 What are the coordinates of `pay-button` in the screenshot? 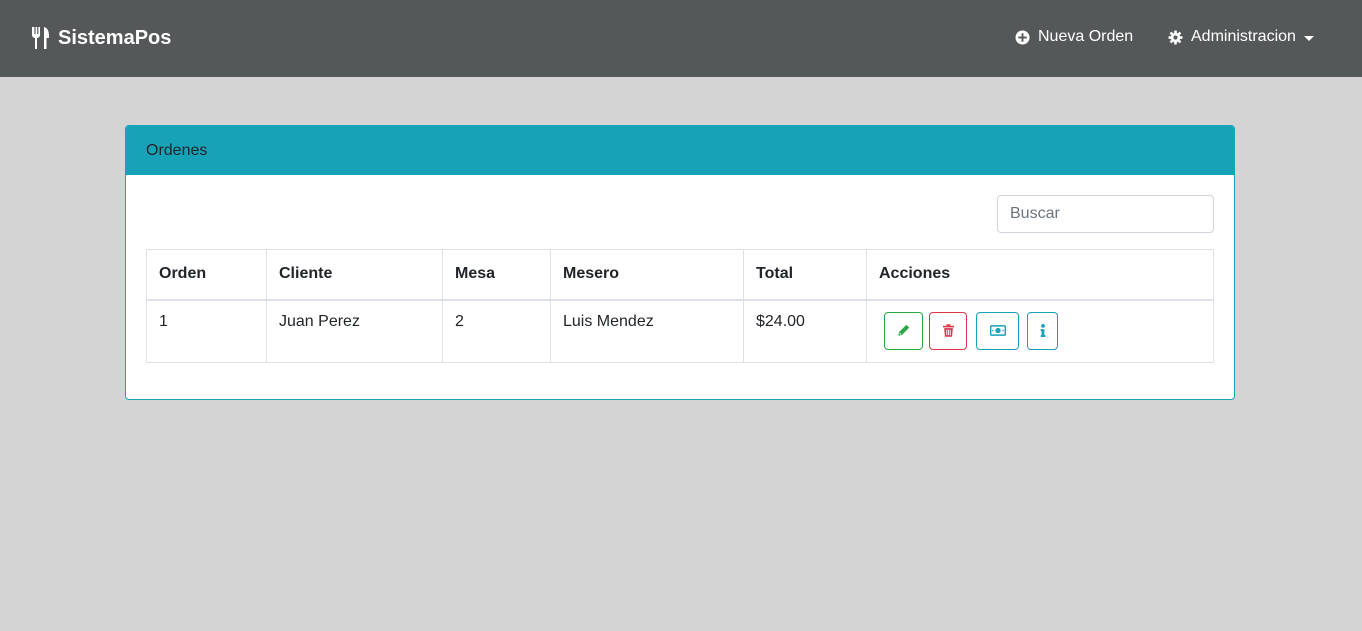 It's located at (997, 330).